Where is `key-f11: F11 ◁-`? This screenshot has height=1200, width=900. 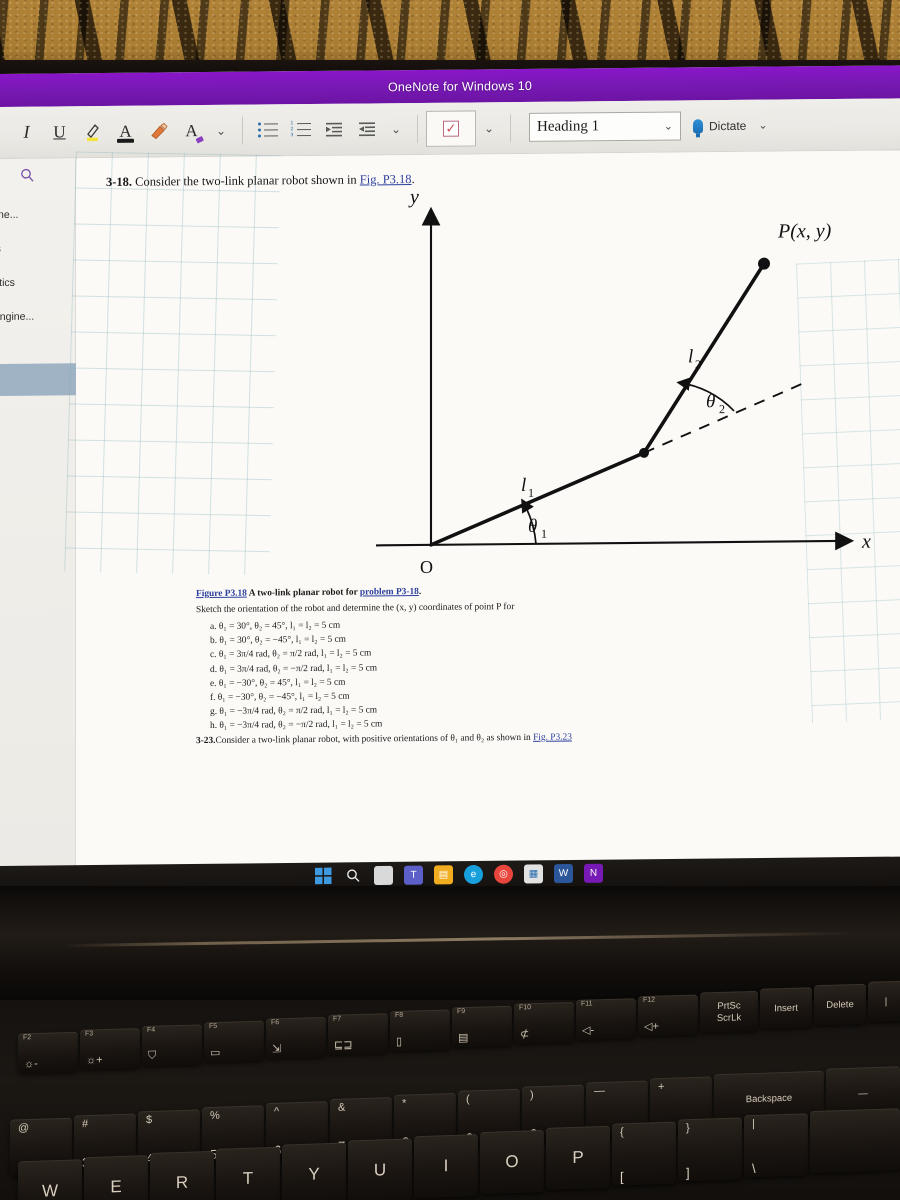
key-f11: F11 ◁- is located at coordinates (606, 1019).